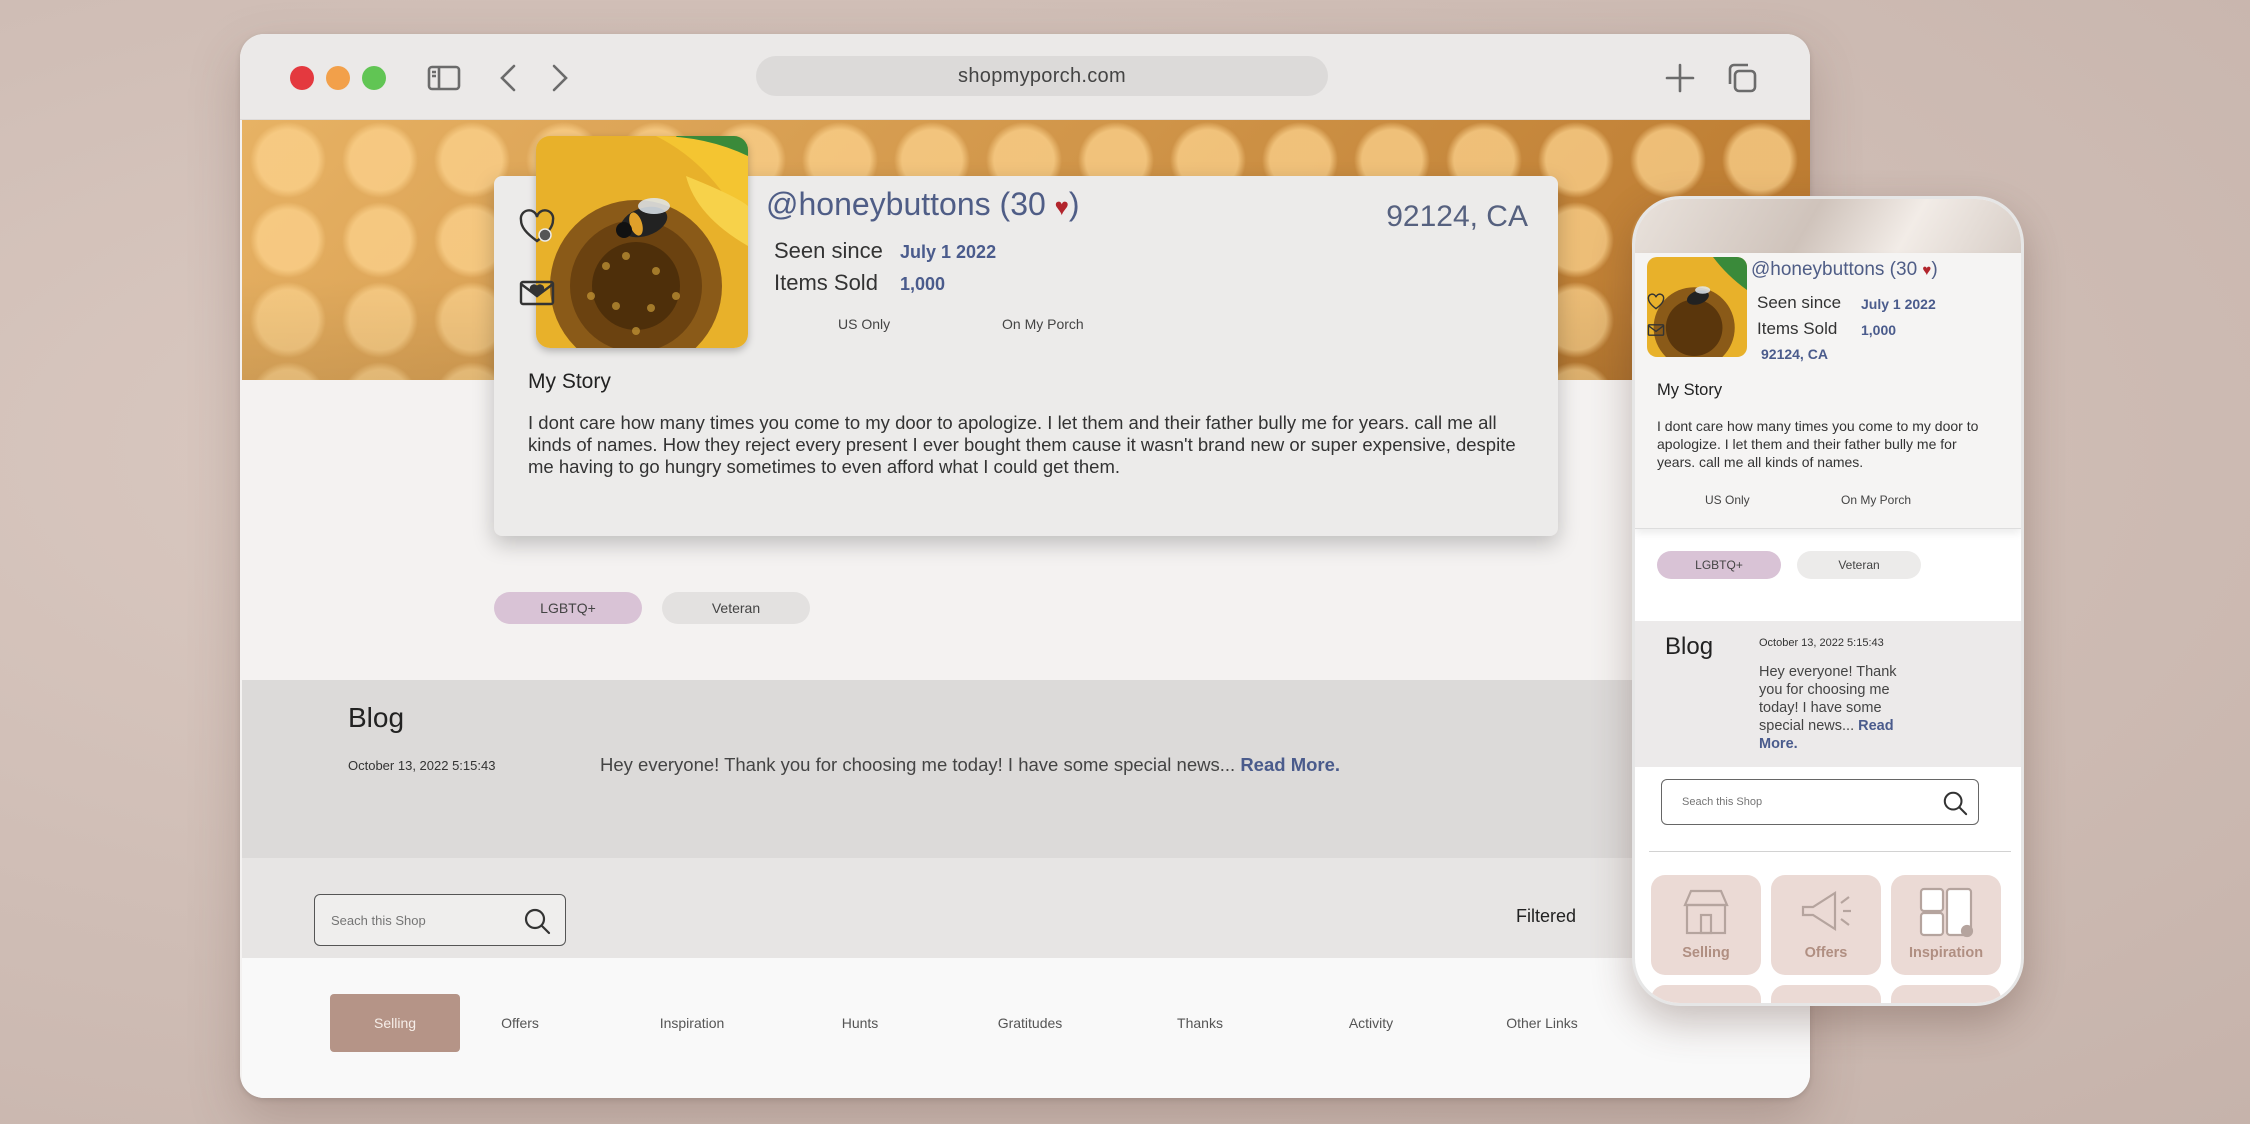 The height and width of the screenshot is (1124, 2250). What do you see at coordinates (520, 1023) in the screenshot?
I see `tab-offers: Offers` at bounding box center [520, 1023].